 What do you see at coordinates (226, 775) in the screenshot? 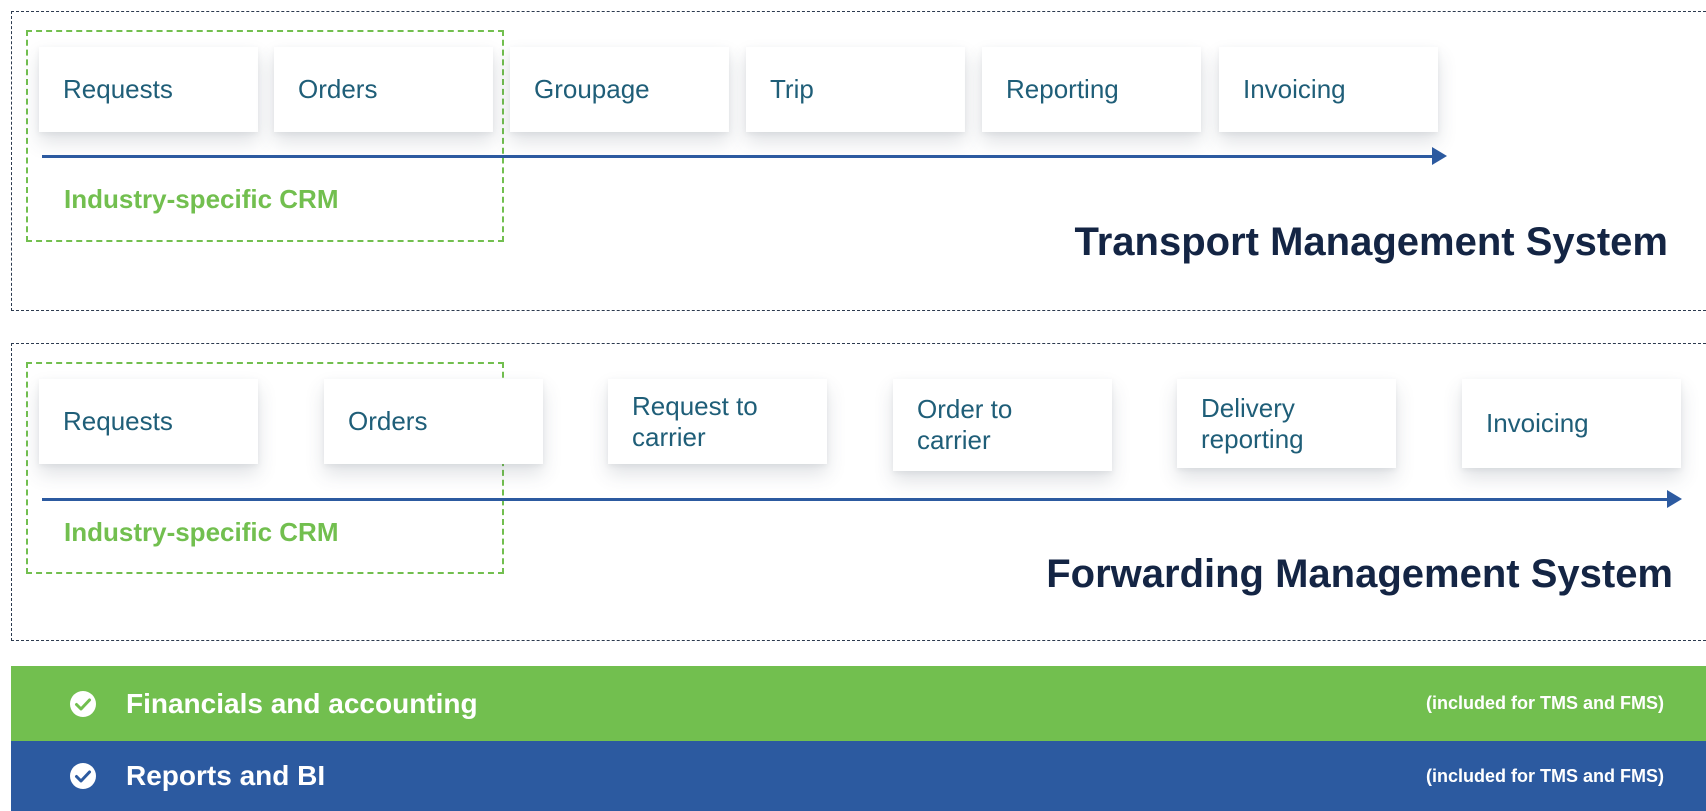
I see `reports-label: Reports and BI` at bounding box center [226, 775].